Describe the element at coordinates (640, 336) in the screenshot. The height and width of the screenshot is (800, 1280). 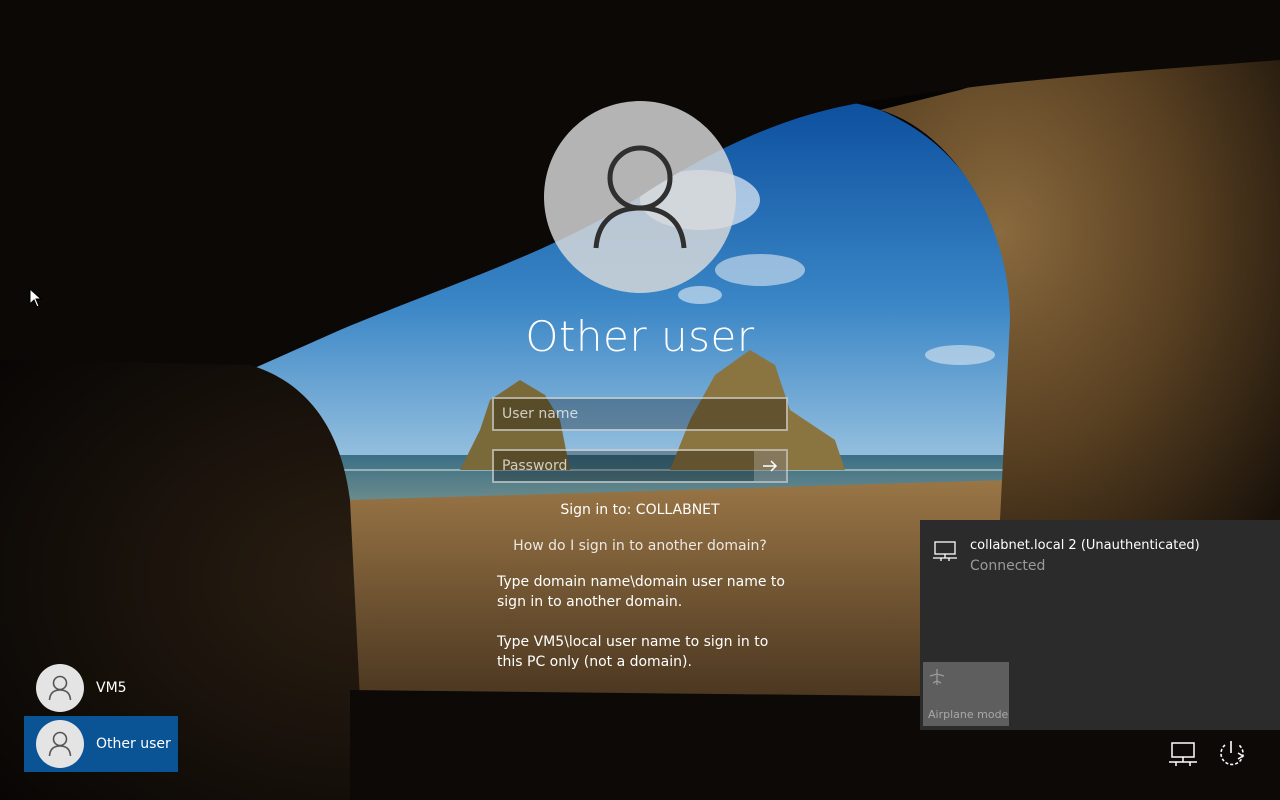
I see `page-title: Other user` at that location.